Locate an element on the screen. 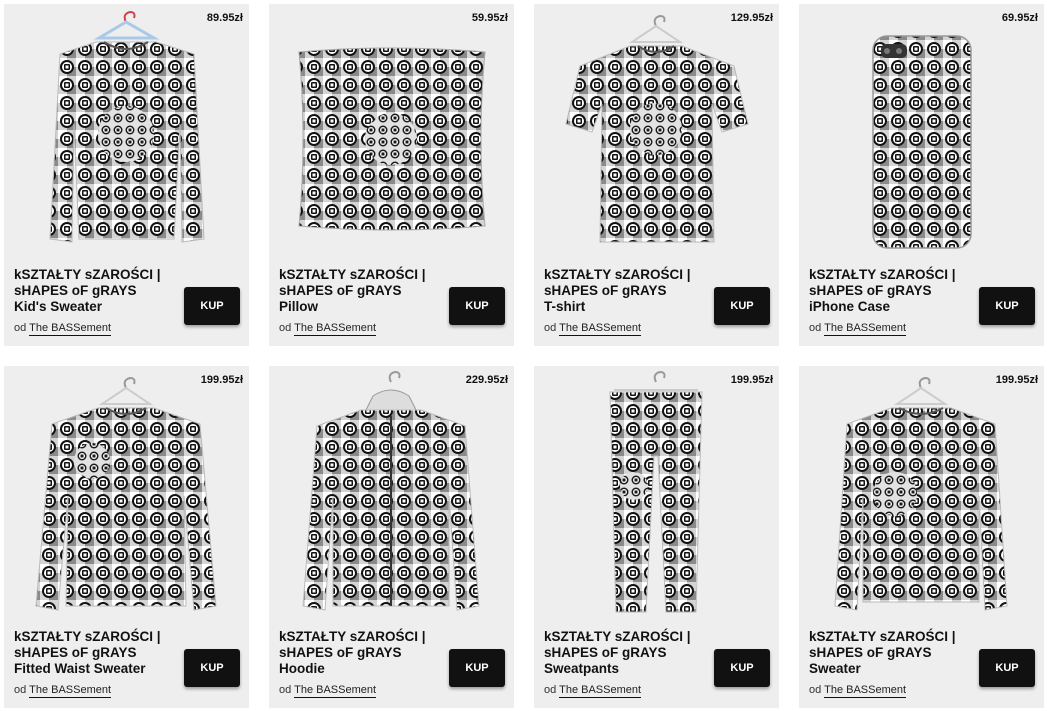 The height and width of the screenshot is (711, 1047). phone-case-icon is located at coordinates (921, 133).